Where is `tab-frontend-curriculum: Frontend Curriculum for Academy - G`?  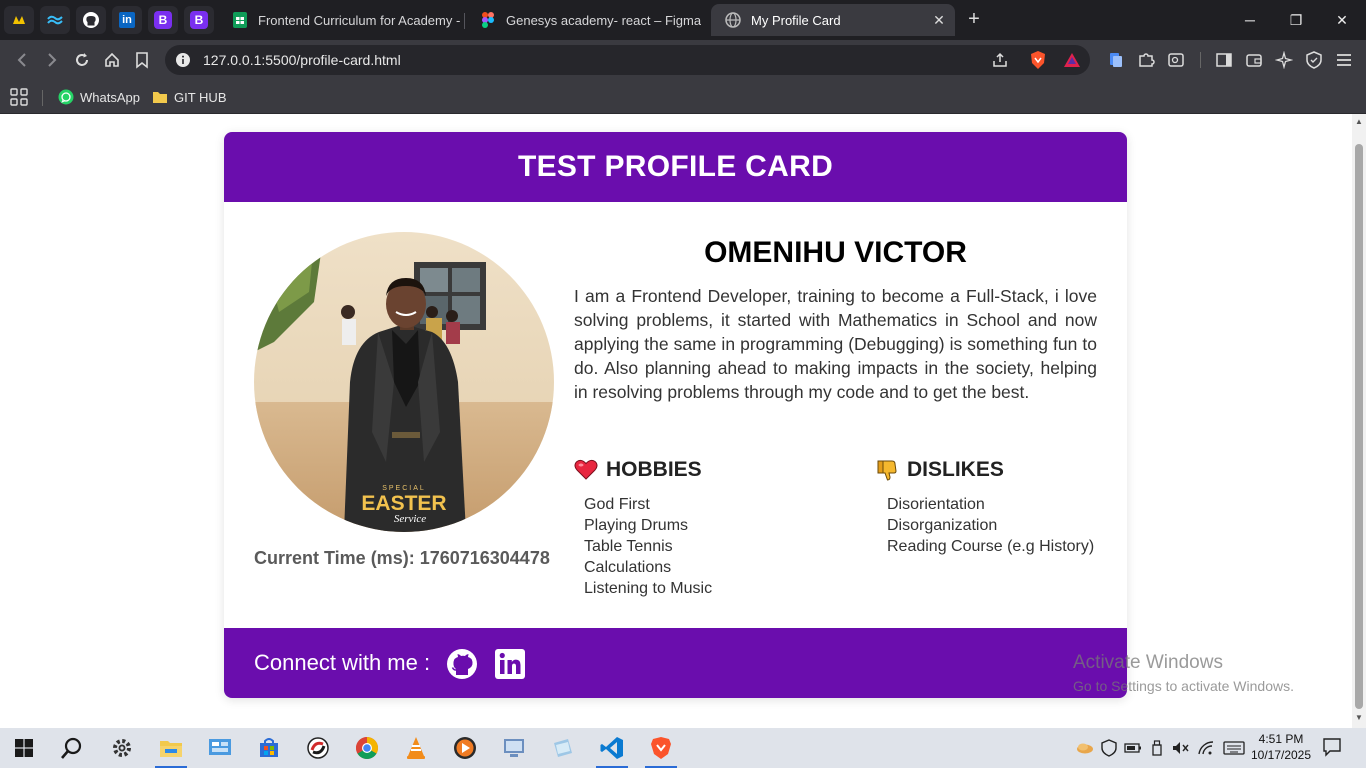
tab-frontend-curriculum: Frontend Curriculum for Academy - G is located at coordinates (340, 20).